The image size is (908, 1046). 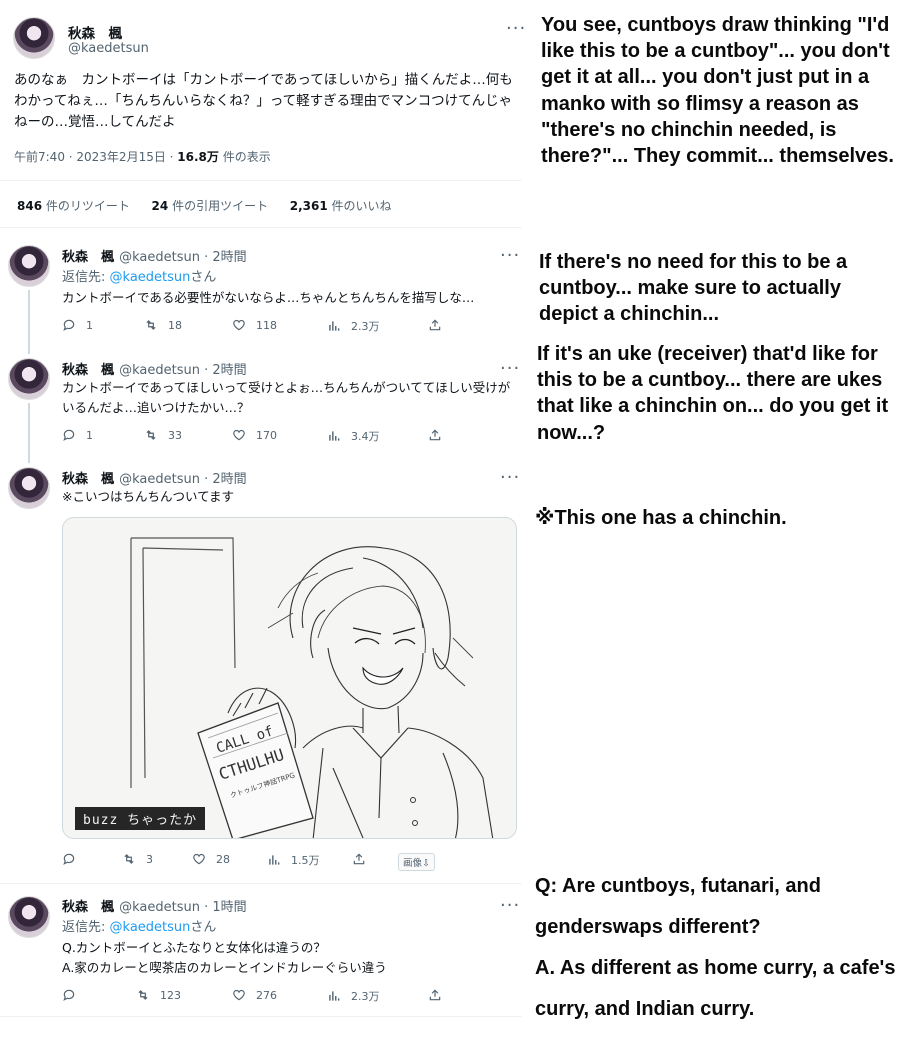 I want to click on main-avatar, so click(x=34, y=38).